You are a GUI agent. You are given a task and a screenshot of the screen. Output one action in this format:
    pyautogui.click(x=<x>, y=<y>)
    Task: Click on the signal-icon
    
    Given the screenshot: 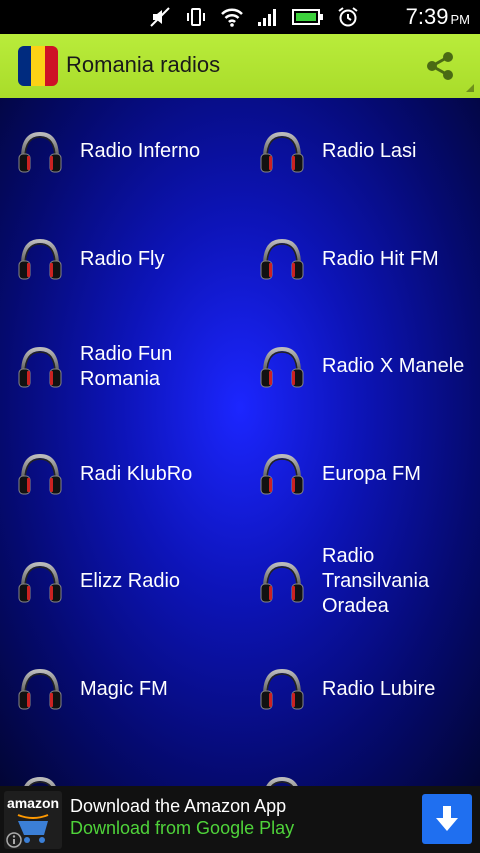 What is the action you would take?
    pyautogui.click(x=268, y=17)
    